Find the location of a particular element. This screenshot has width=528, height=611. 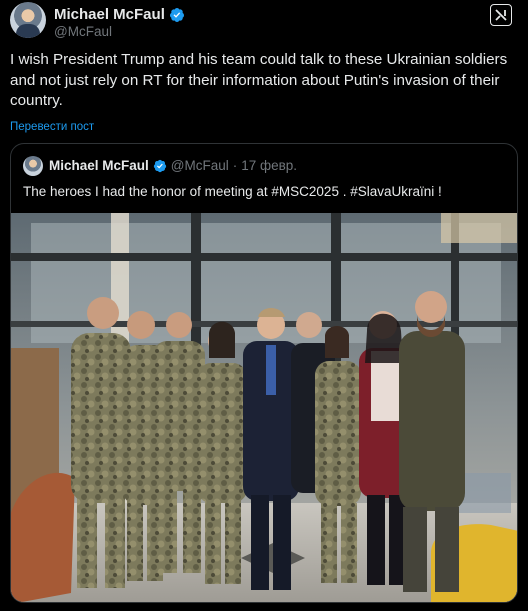

grok-icon is located at coordinates (501, 15).